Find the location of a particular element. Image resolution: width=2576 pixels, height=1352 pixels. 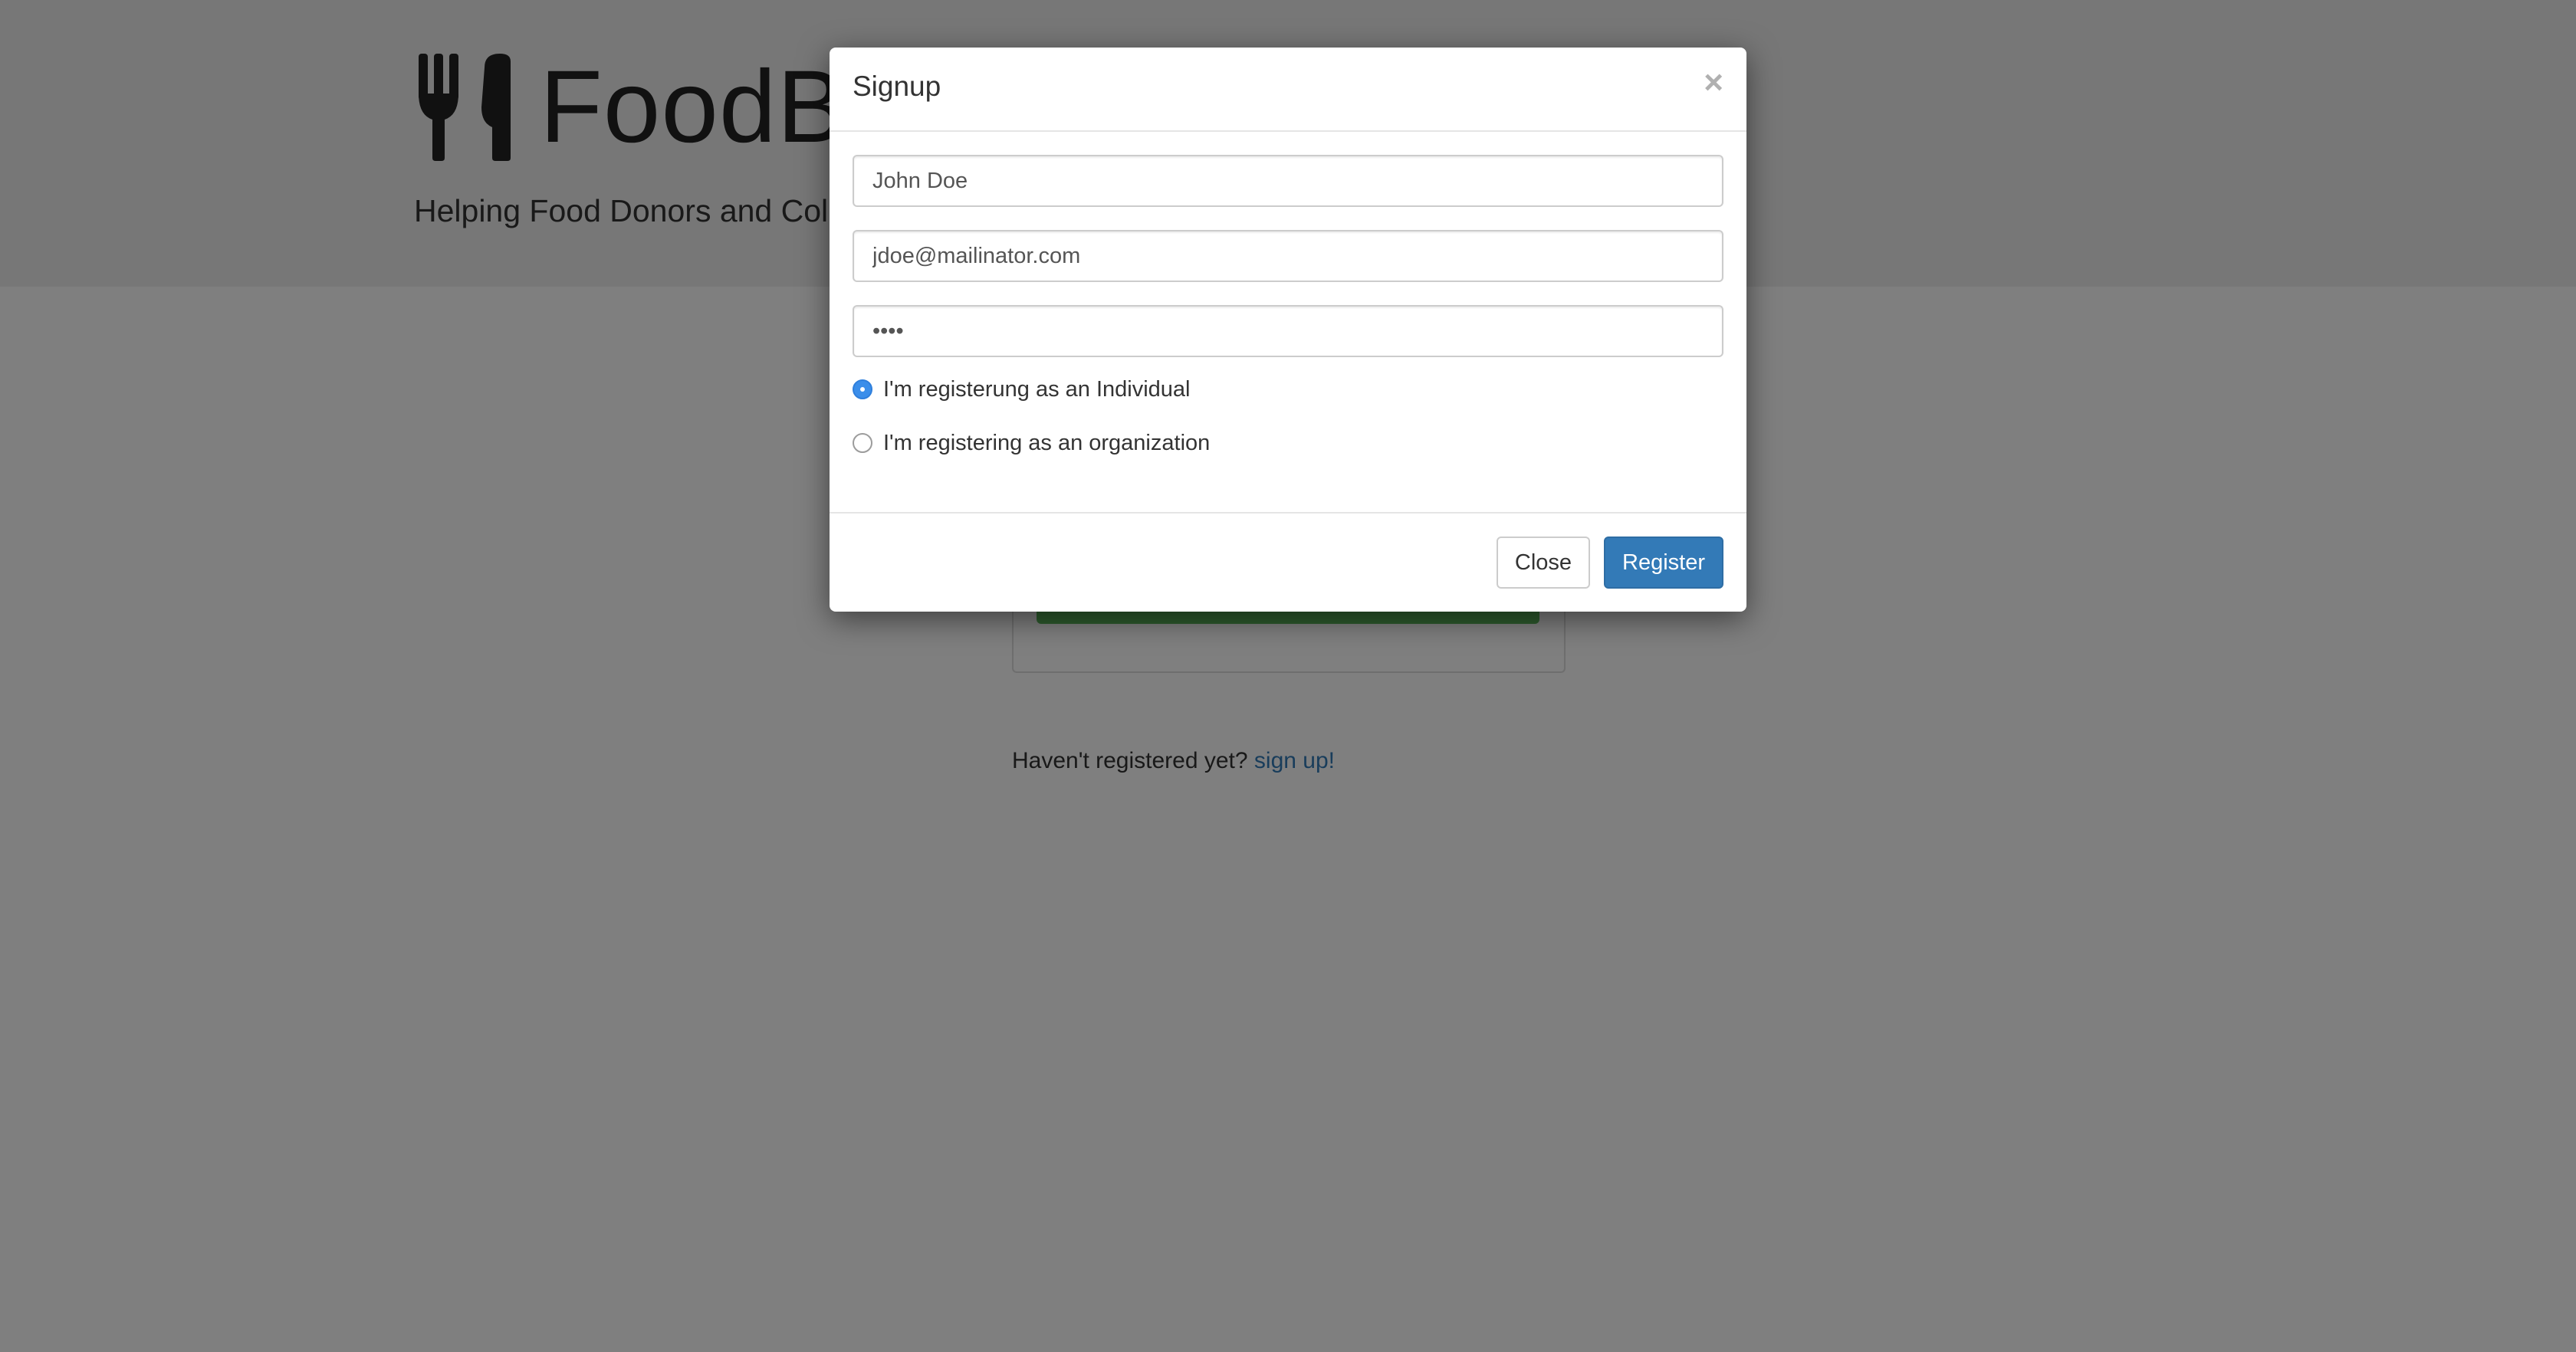

close-icon: × is located at coordinates (1714, 83).